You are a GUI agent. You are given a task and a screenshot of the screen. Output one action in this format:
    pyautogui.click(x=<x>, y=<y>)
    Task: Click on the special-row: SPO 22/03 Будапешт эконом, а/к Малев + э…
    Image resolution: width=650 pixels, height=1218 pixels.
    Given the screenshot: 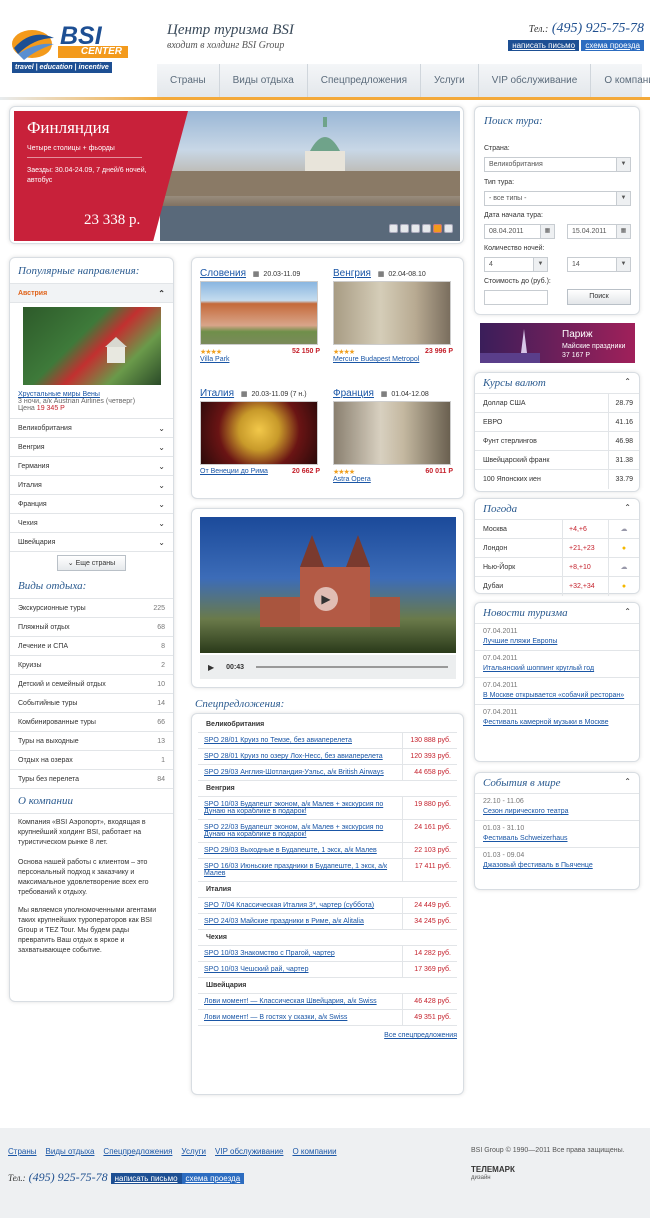 What is the action you would take?
    pyautogui.click(x=327, y=831)
    